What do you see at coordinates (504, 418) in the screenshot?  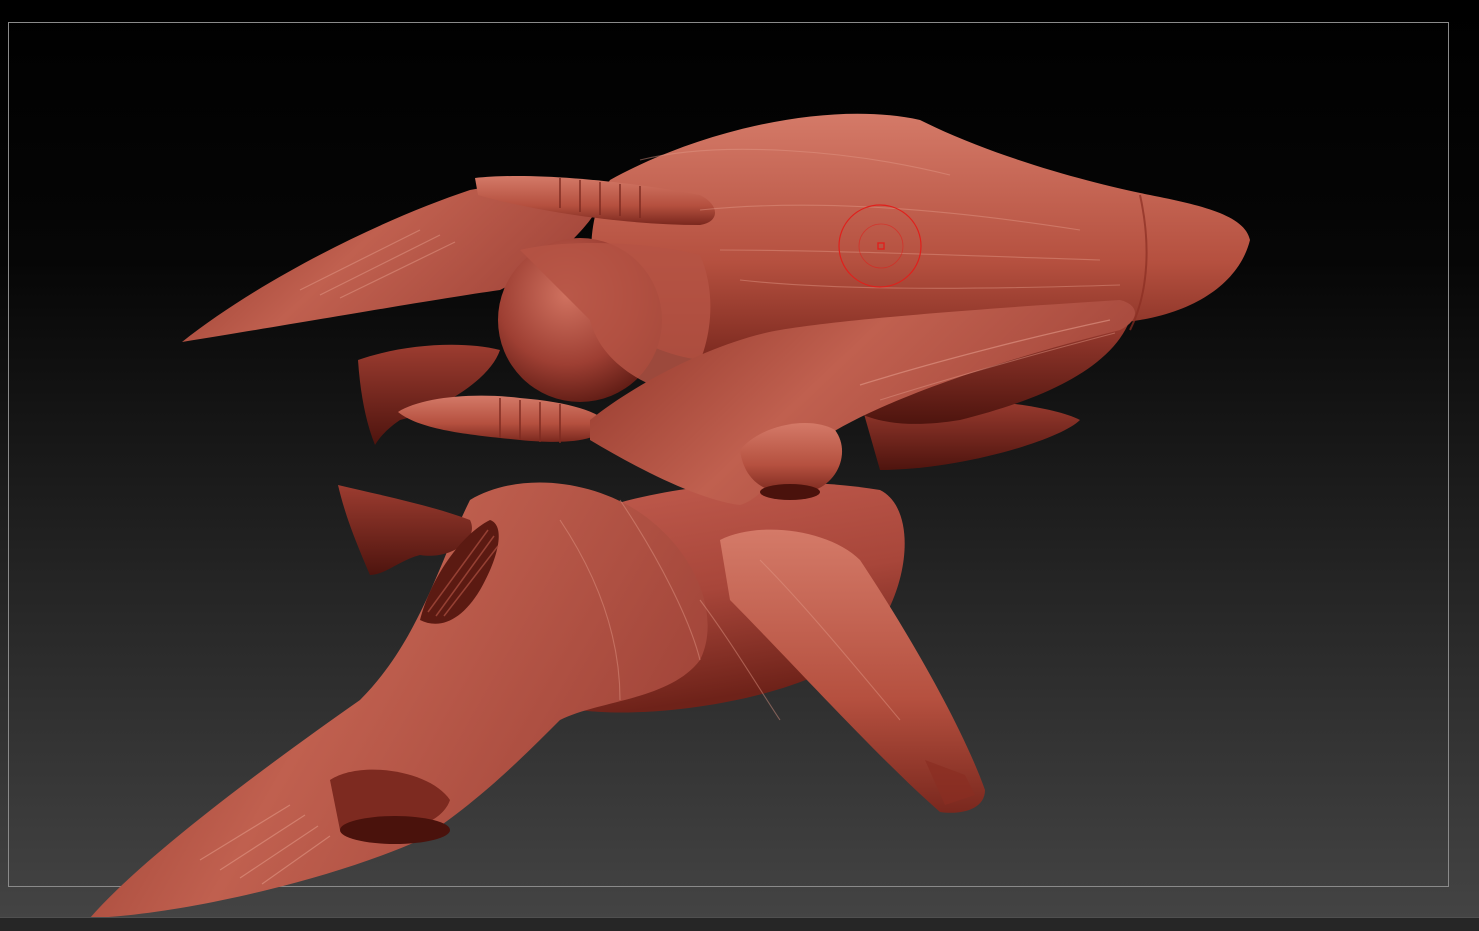 I see `lower-thruster` at bounding box center [504, 418].